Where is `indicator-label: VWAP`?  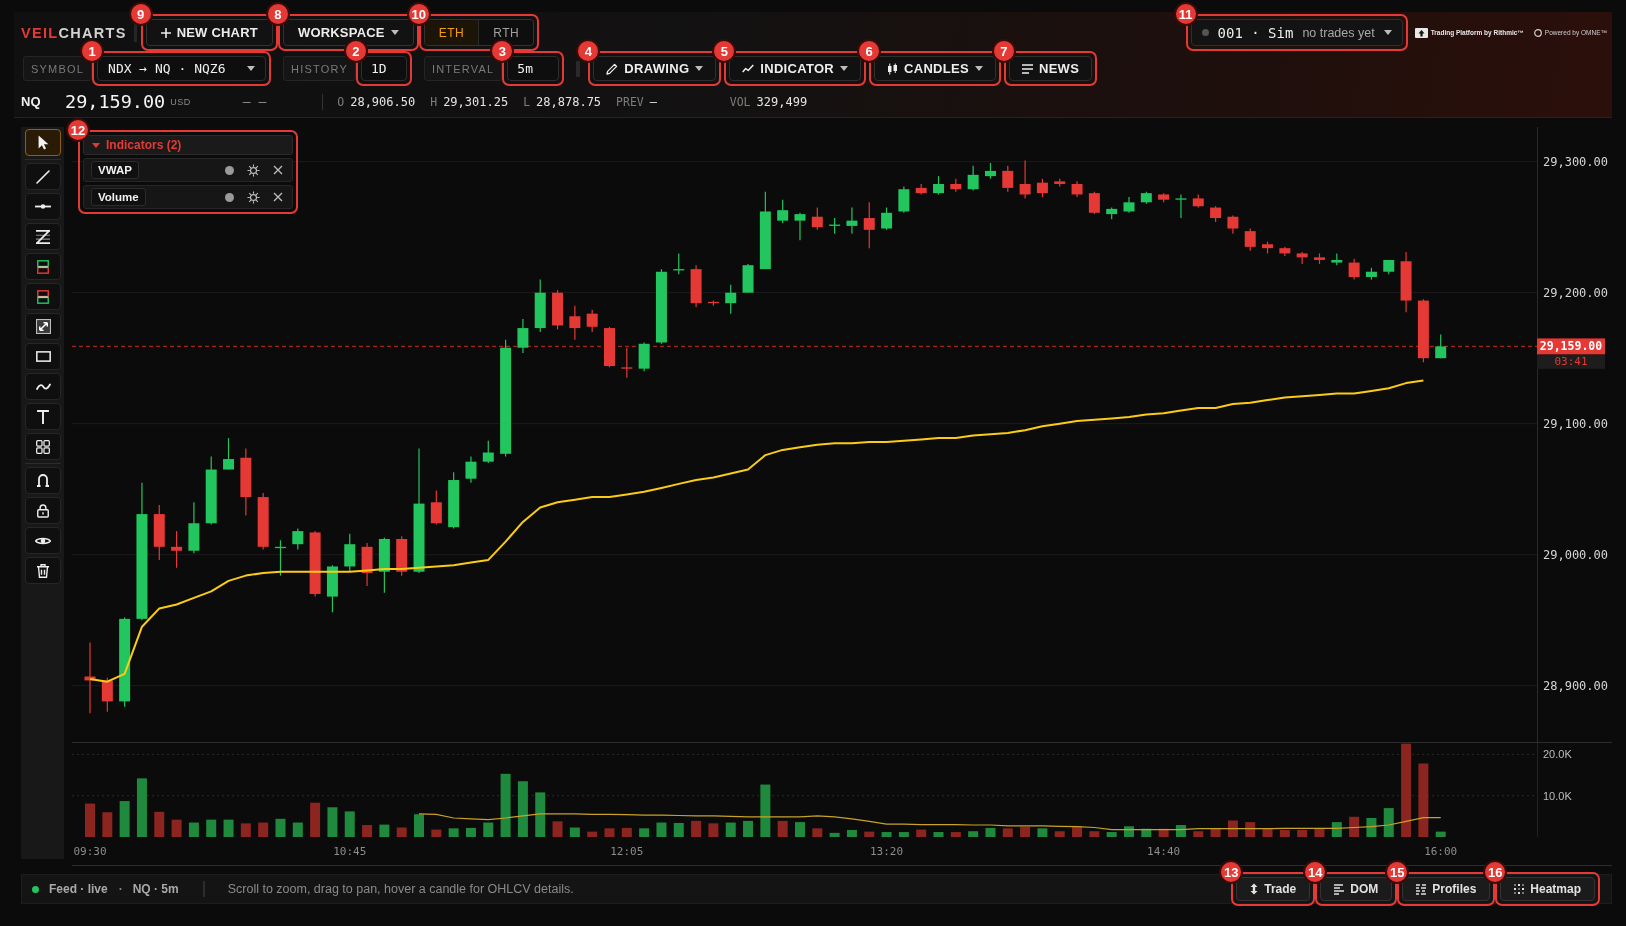 indicator-label: VWAP is located at coordinates (115, 170).